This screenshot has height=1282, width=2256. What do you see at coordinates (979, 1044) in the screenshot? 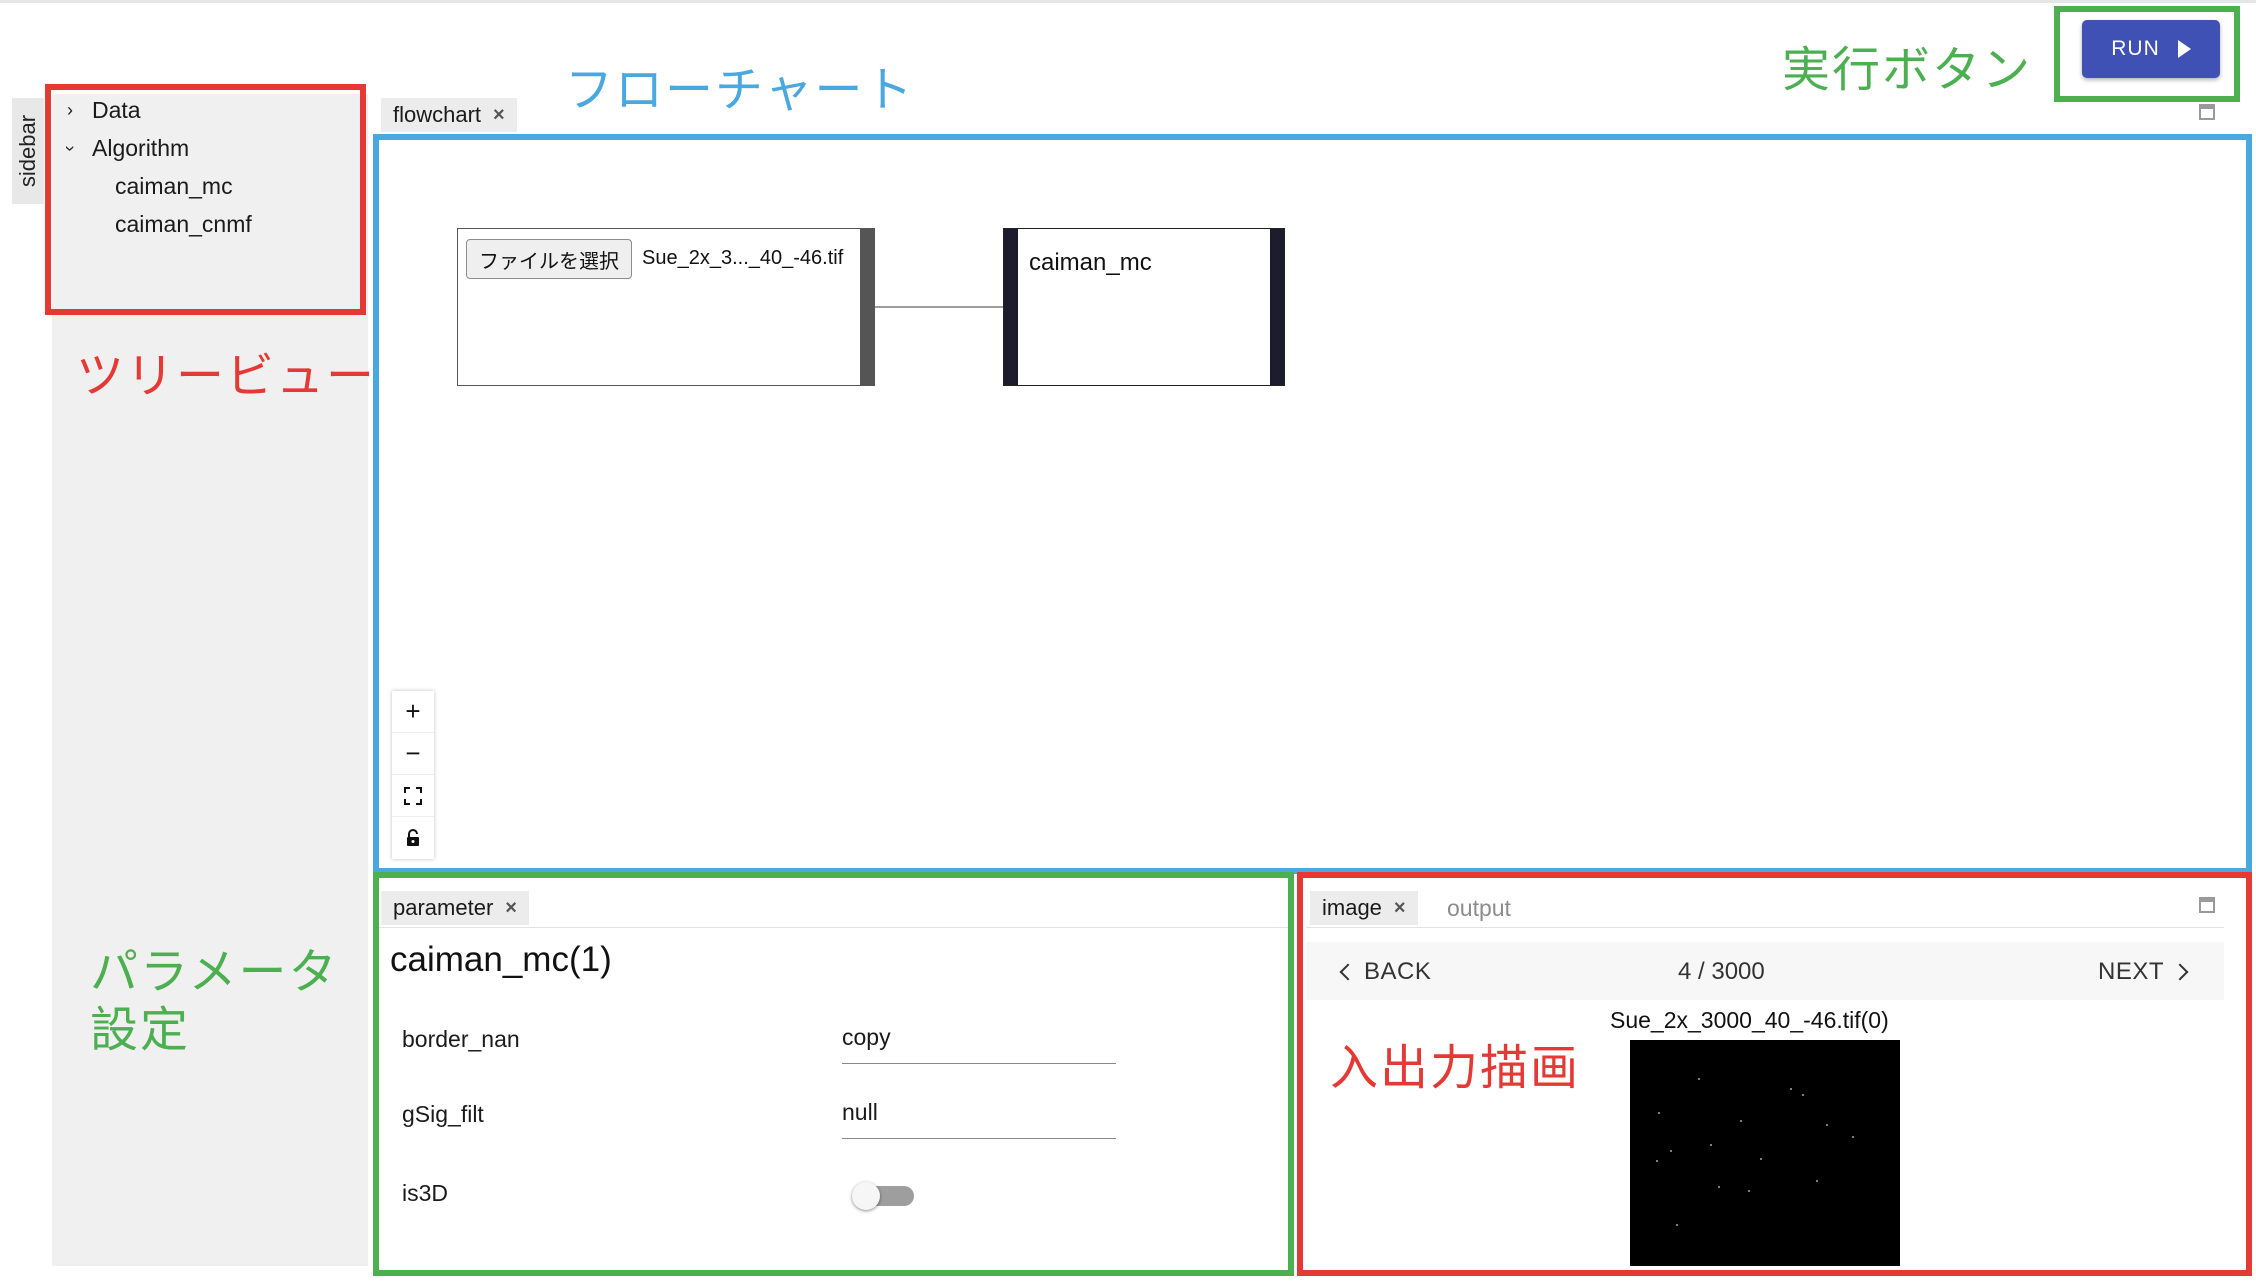
I see `param-input-border-nan: copy` at bounding box center [979, 1044].